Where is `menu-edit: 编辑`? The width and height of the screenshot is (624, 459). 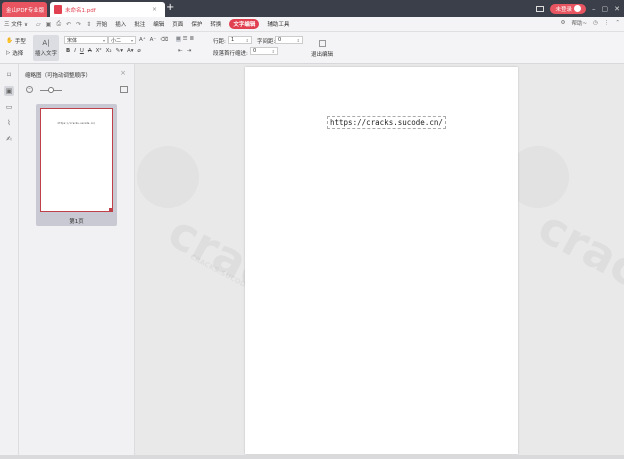 menu-edit: 编辑 is located at coordinates (158, 24).